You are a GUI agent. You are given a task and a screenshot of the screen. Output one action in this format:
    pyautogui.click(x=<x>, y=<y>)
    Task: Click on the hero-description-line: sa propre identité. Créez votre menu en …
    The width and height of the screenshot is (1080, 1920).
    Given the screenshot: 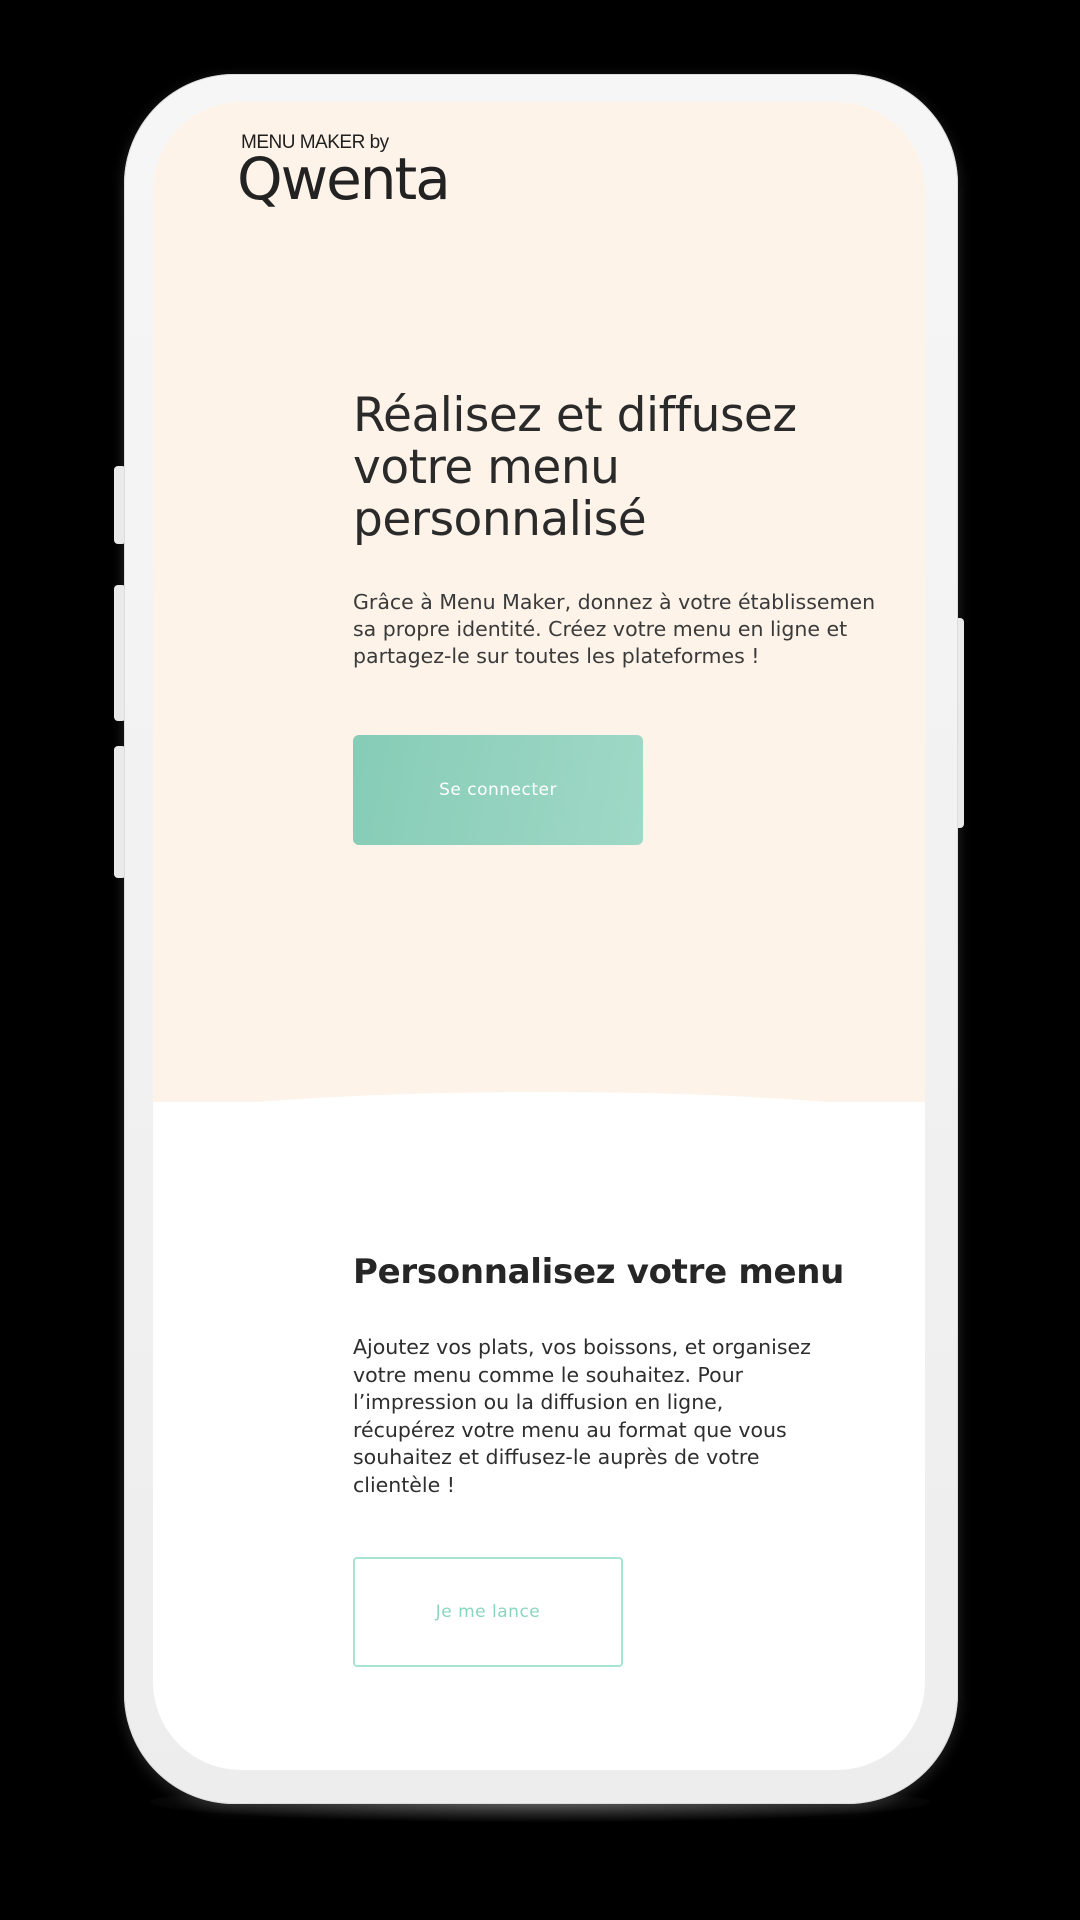 What is the action you would take?
    pyautogui.click(x=600, y=629)
    